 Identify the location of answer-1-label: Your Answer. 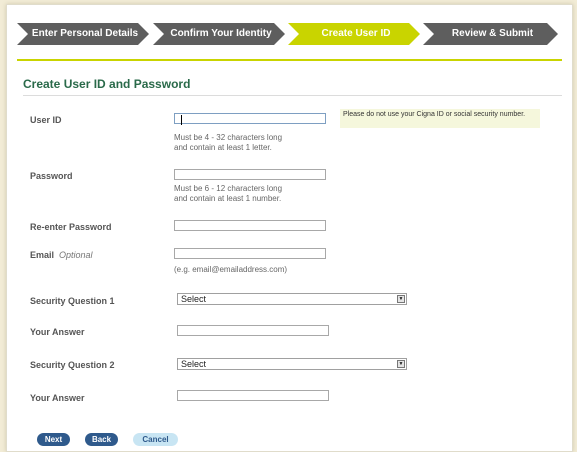
(57, 332).